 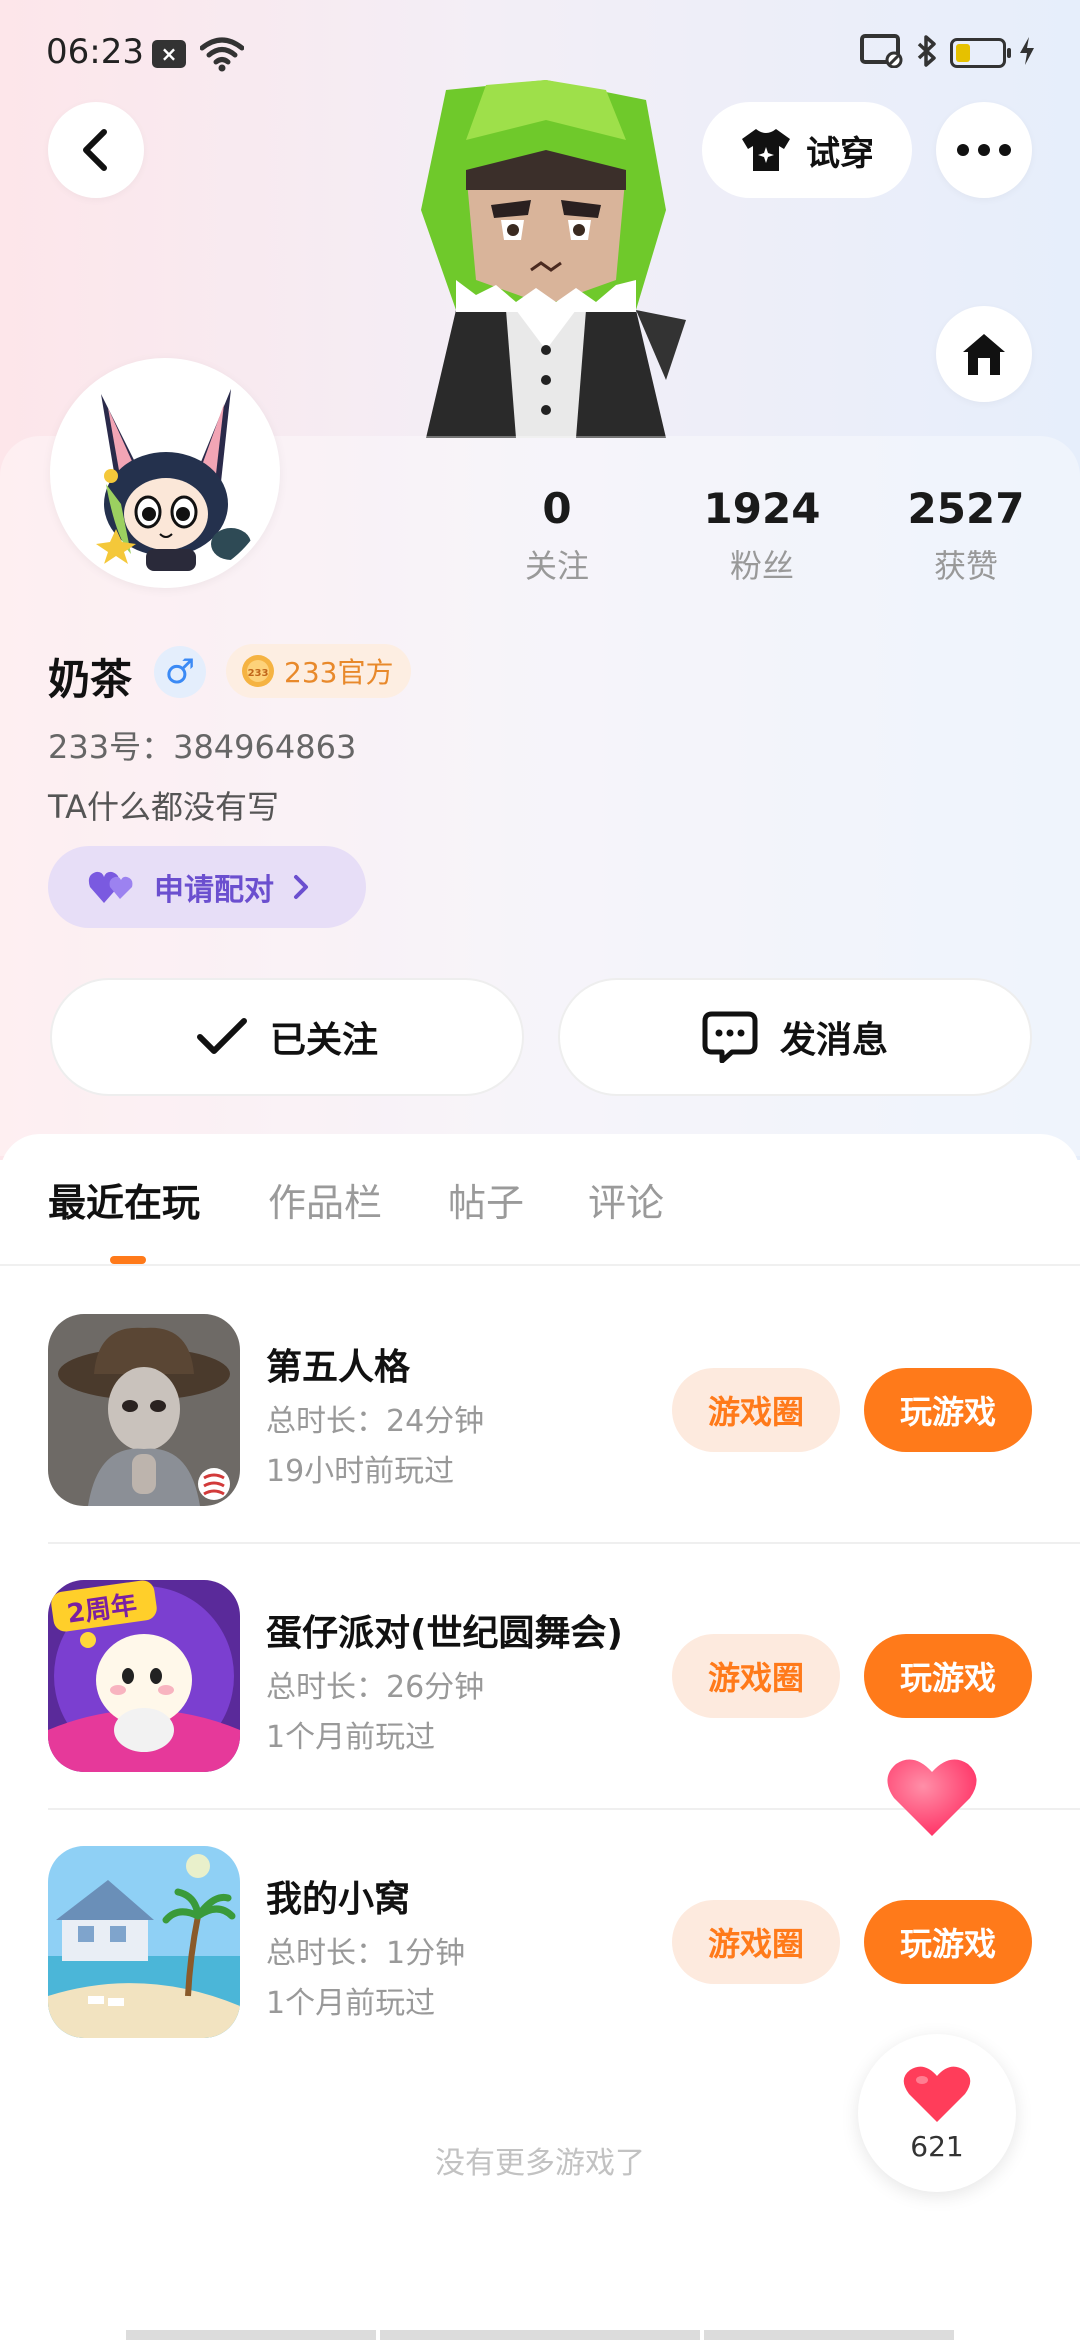 What do you see at coordinates (375, 1687) in the screenshot?
I see `game-duration: 总时长：26分钟` at bounding box center [375, 1687].